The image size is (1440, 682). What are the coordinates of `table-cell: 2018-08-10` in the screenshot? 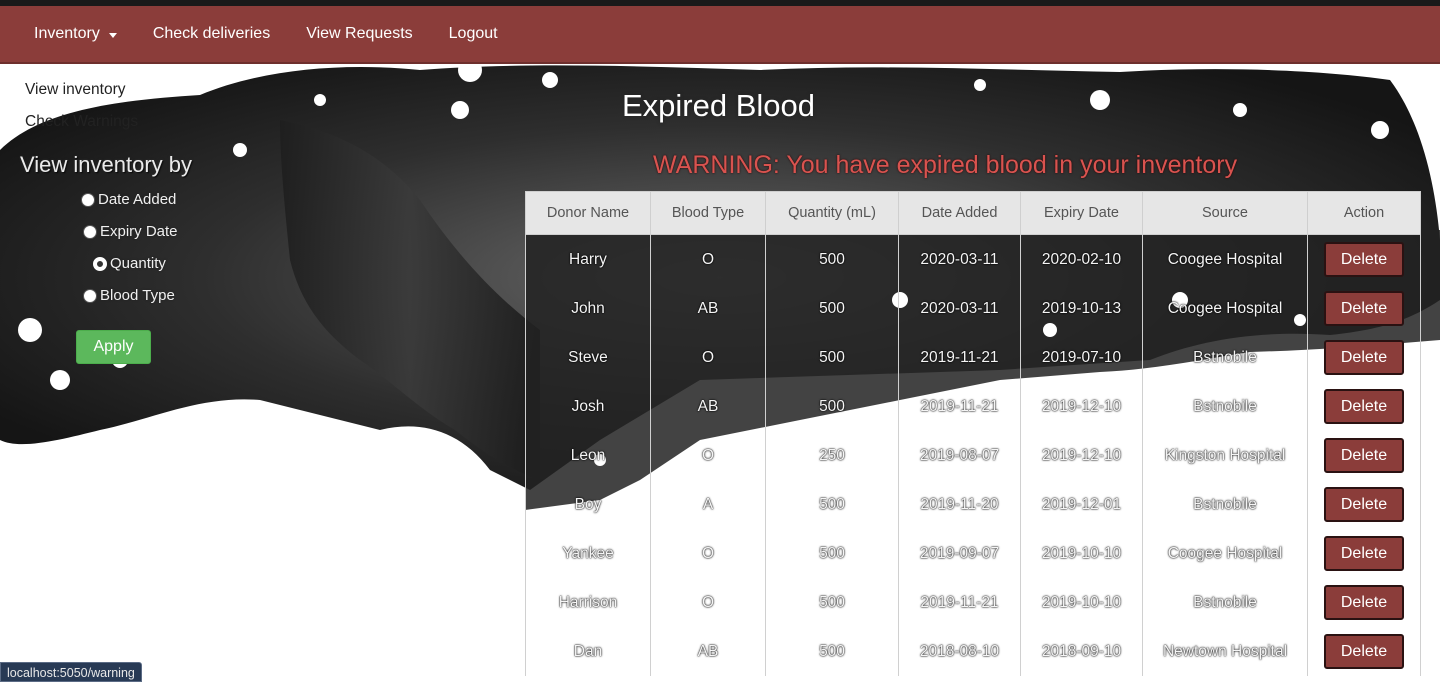 It's located at (959, 651).